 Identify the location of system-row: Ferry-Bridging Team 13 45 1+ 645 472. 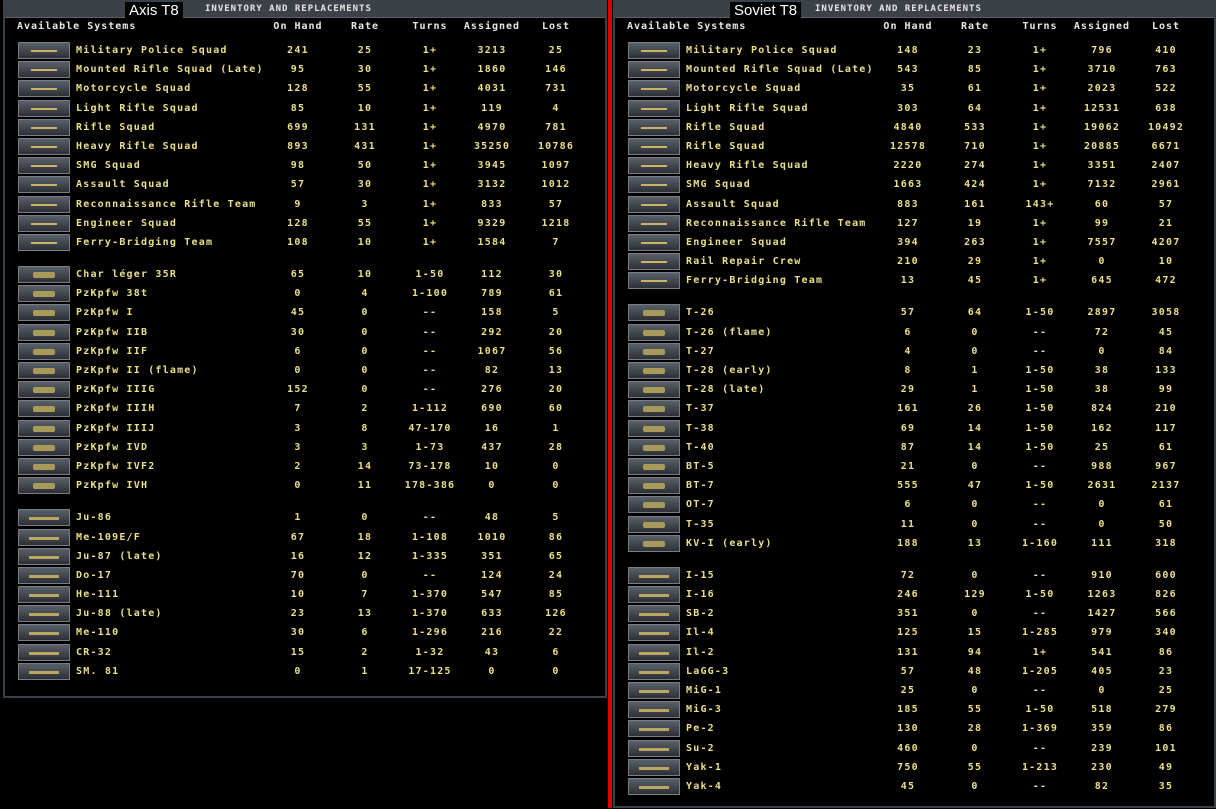
(914, 280).